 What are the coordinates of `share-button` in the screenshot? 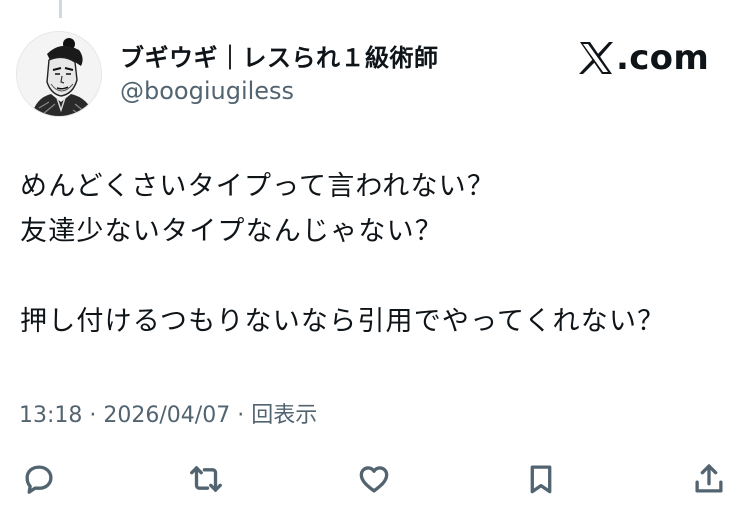 It's located at (709, 479).